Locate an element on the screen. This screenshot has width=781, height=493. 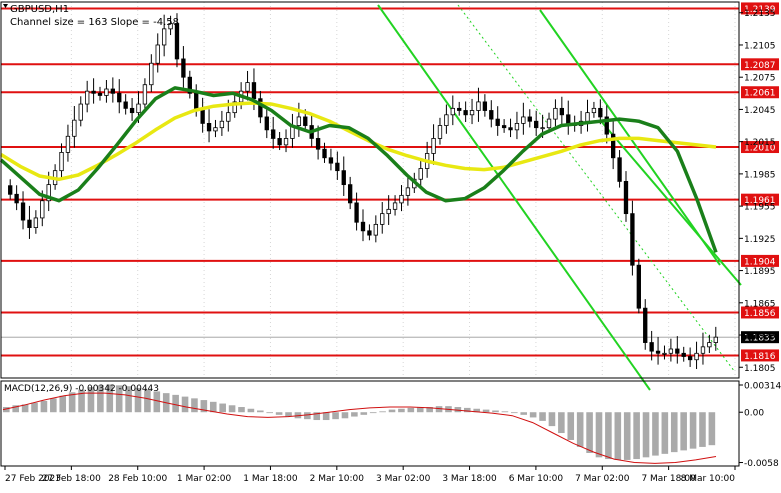
macd-tick-label: 0.00 is located at coordinates (754, 414).